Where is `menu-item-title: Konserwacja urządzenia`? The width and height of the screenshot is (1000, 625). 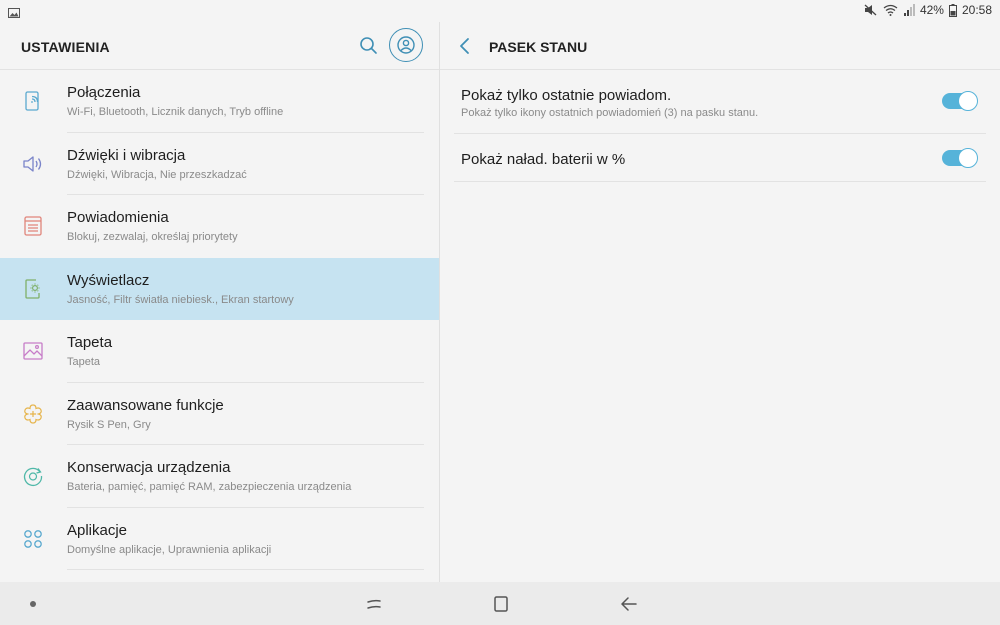 menu-item-title: Konserwacja urządzenia is located at coordinates (149, 467).